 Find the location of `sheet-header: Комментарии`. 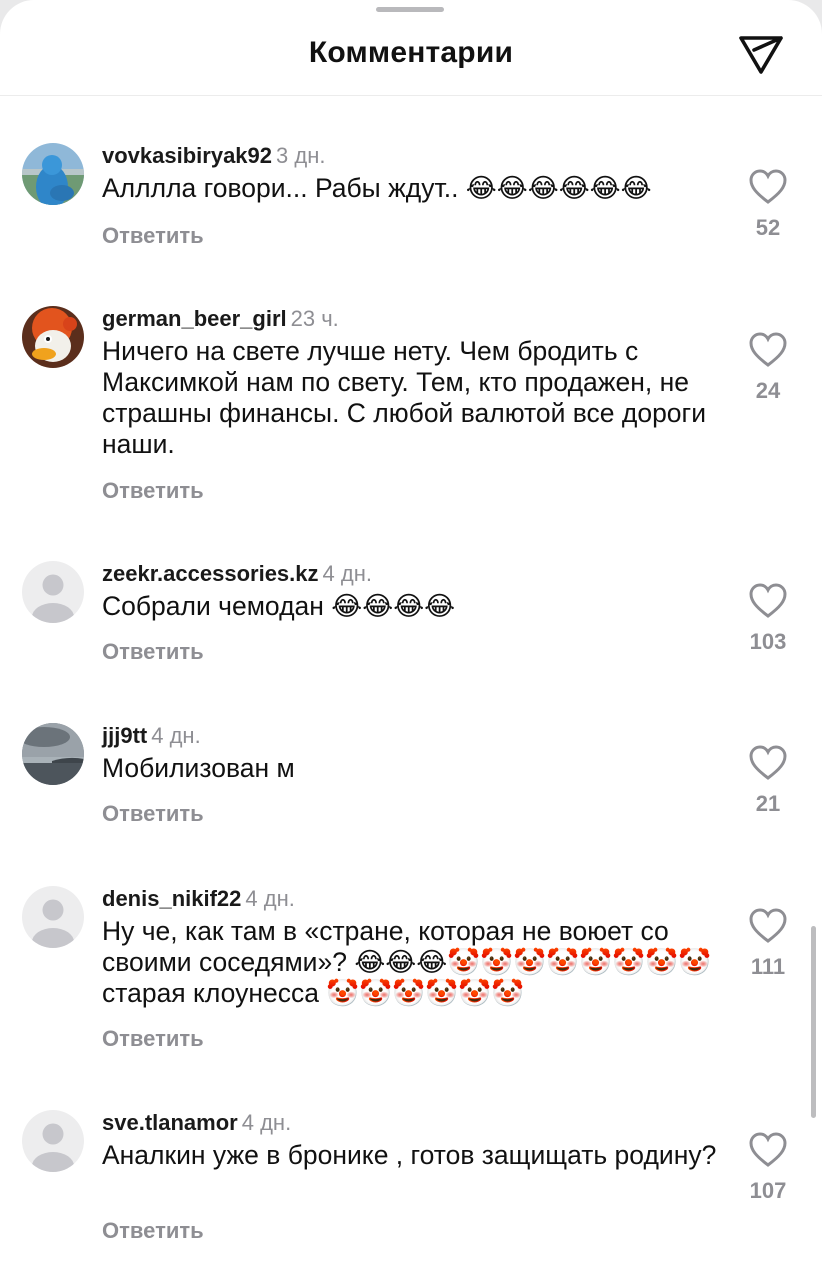

sheet-header: Комментарии is located at coordinates (411, 48).